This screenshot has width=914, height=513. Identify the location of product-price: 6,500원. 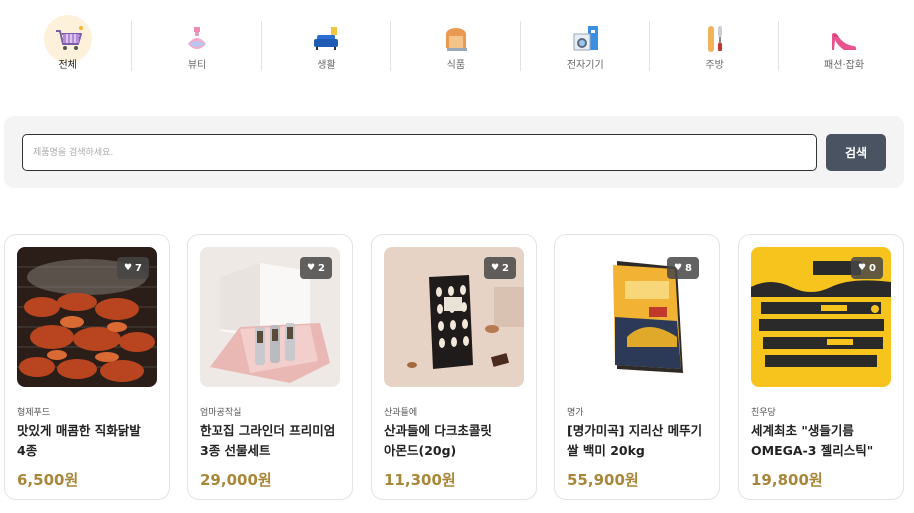
(48, 480).